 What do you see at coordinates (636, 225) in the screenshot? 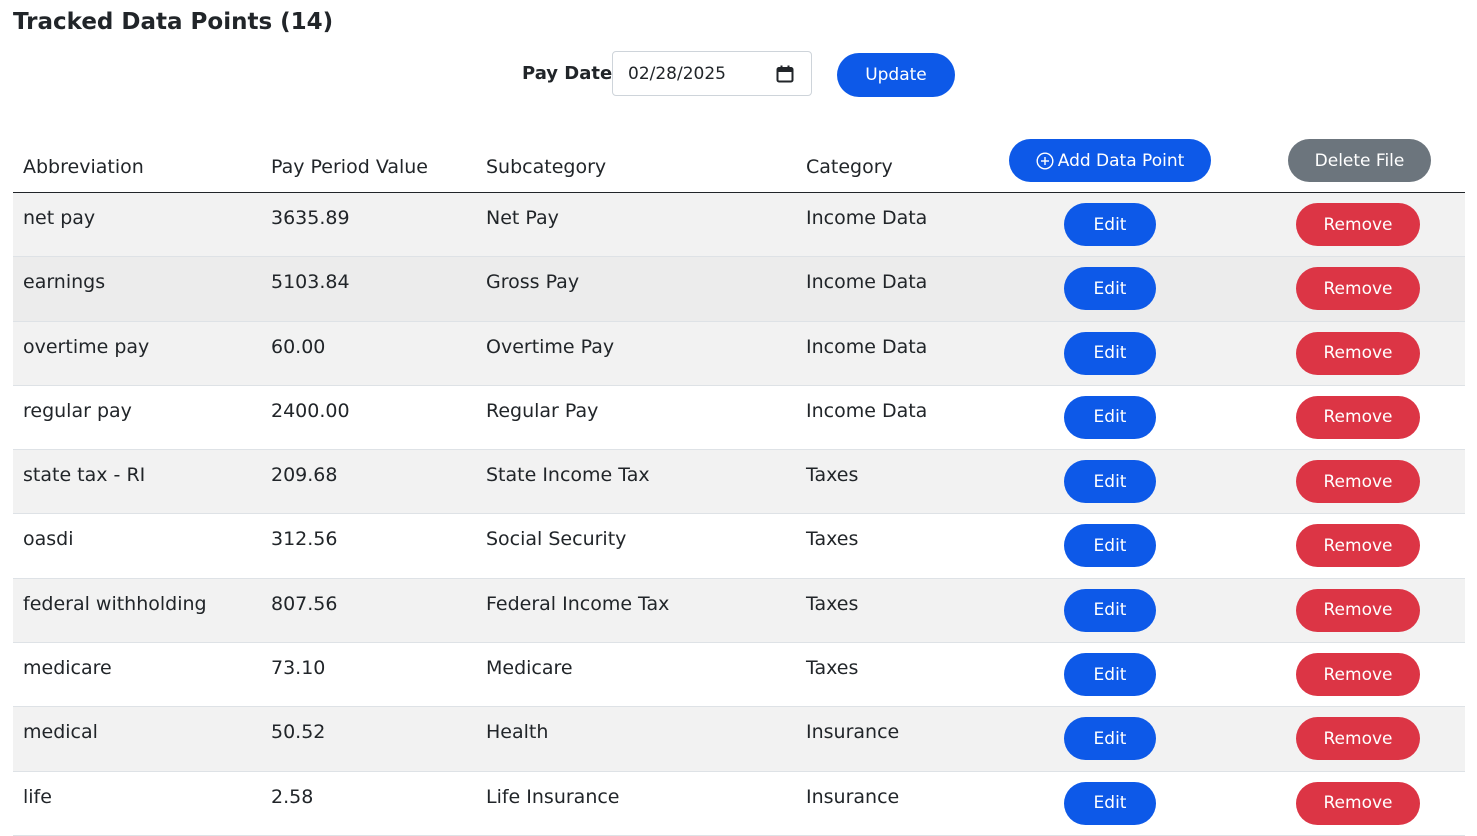
I see `cell-subcategory: Net Pay` at bounding box center [636, 225].